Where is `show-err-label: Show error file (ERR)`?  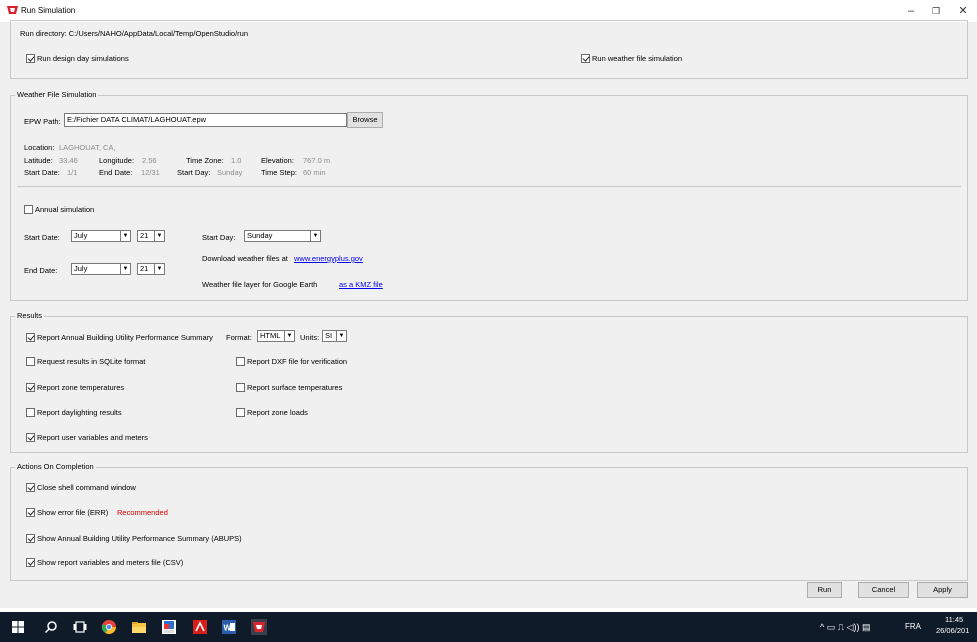 show-err-label: Show error file (ERR) is located at coordinates (73, 512).